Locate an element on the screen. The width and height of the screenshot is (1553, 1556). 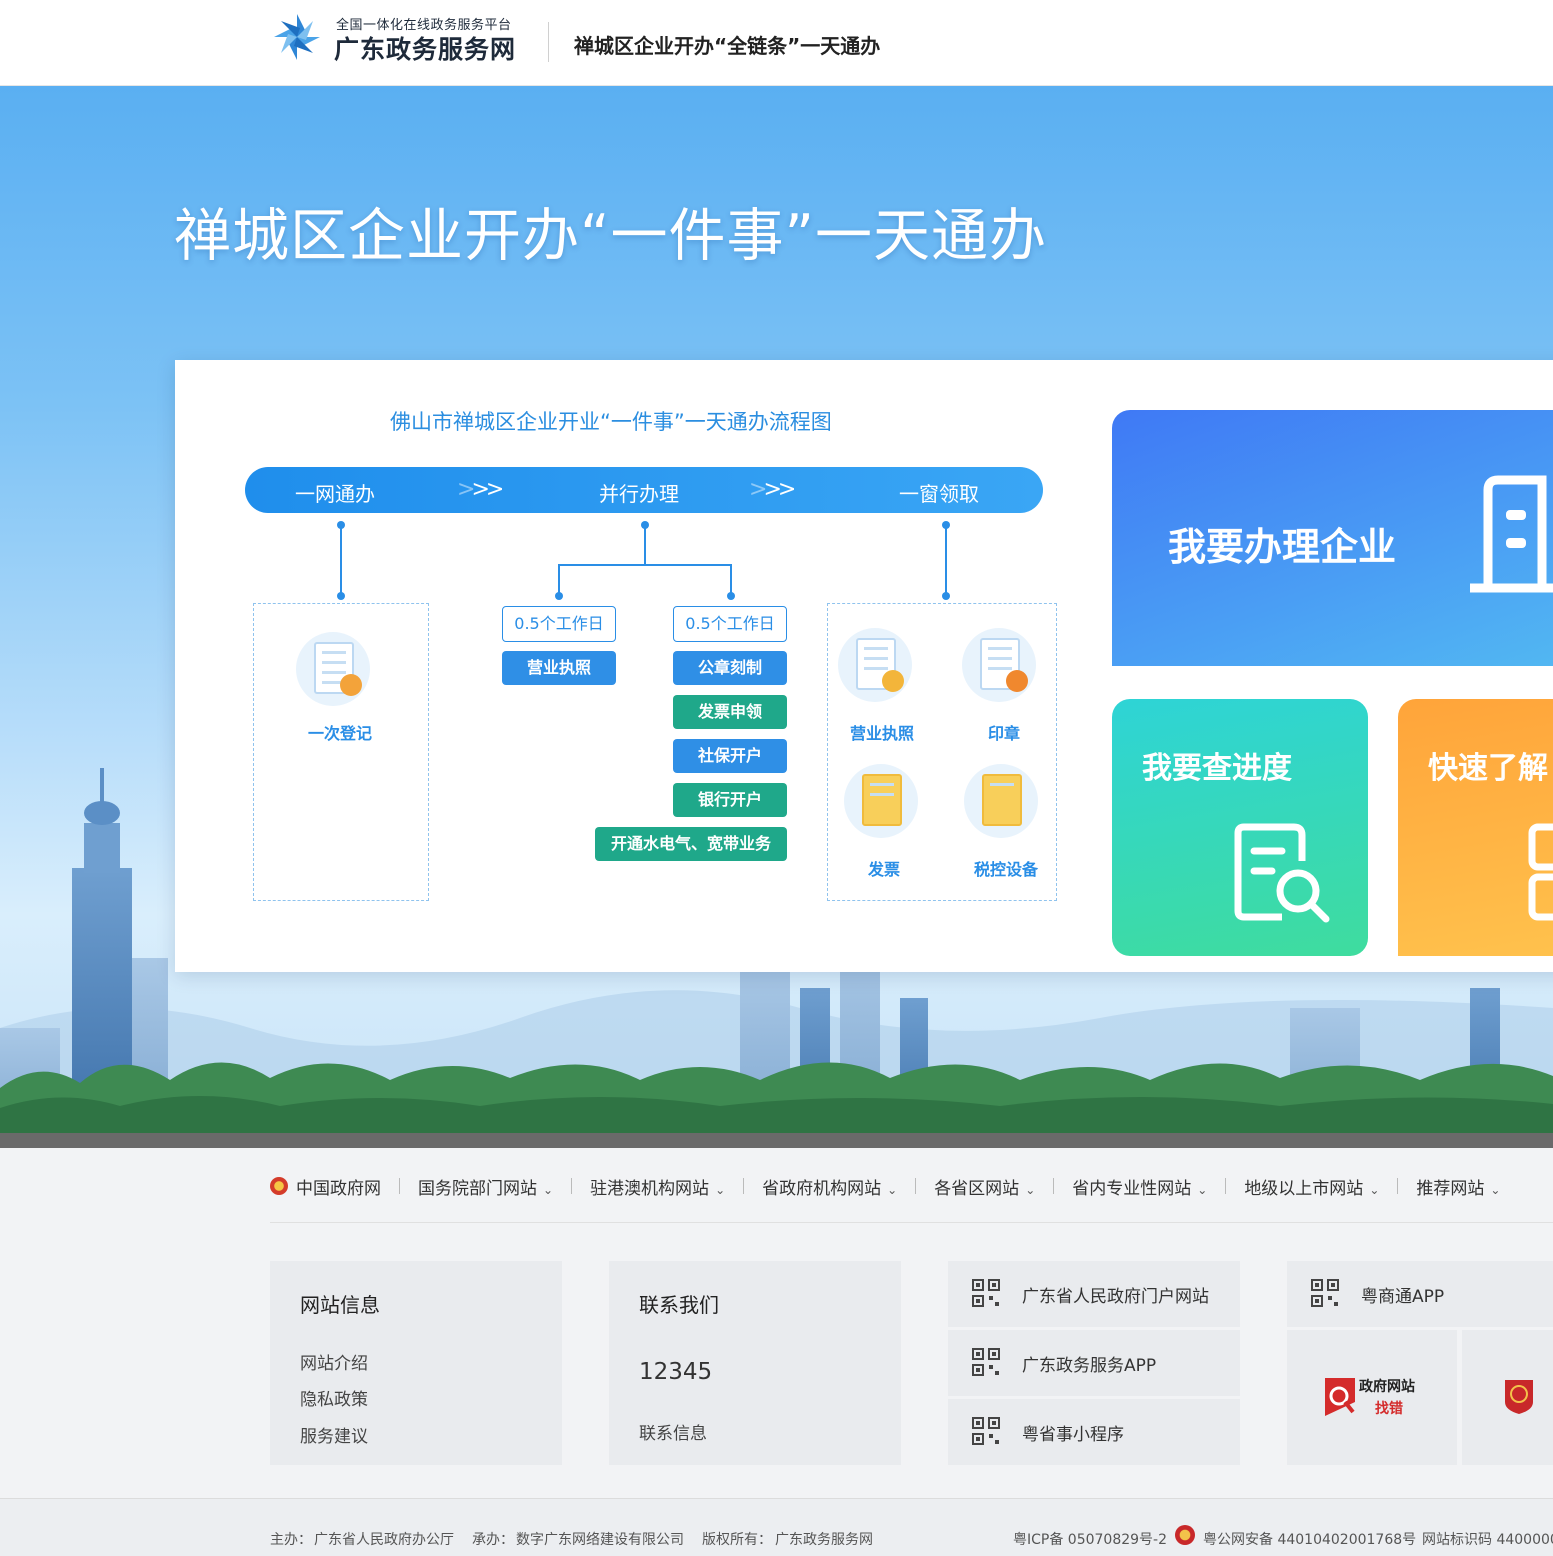
link-provinces: 各省区网站 ⌄ is located at coordinates (984, 1186).